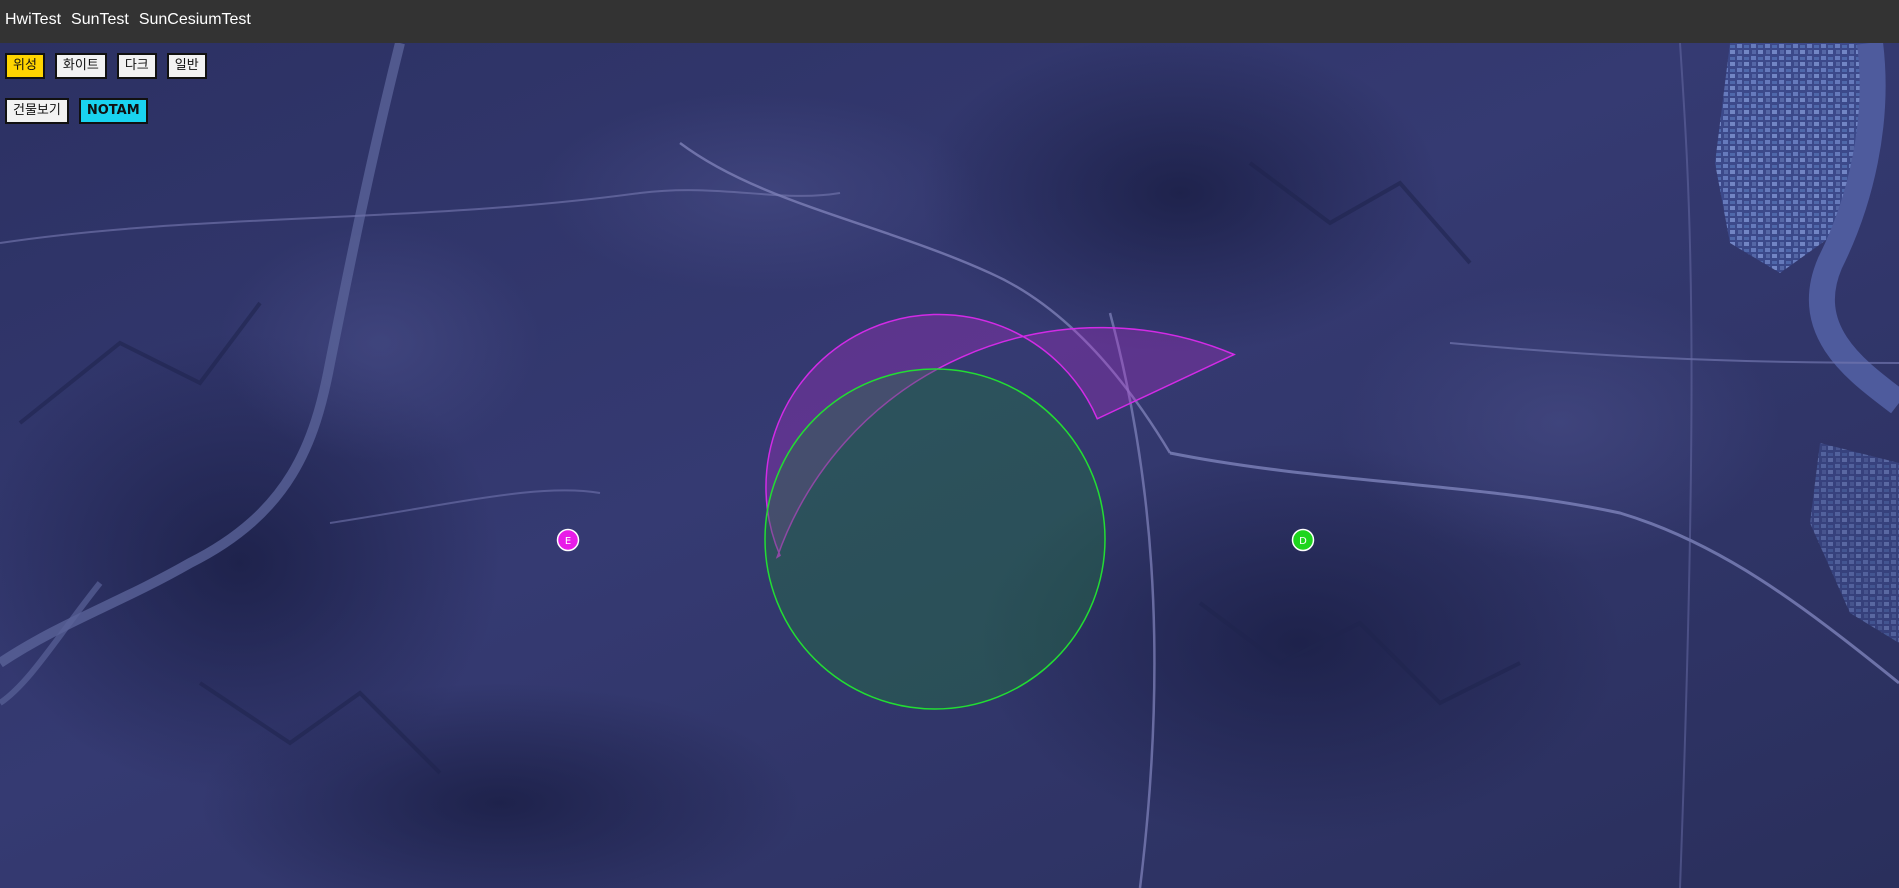 This screenshot has height=888, width=1899. Describe the element at coordinates (195, 20) in the screenshot. I see `nav-link-suncesiumtest: SunCesiumTest` at that location.